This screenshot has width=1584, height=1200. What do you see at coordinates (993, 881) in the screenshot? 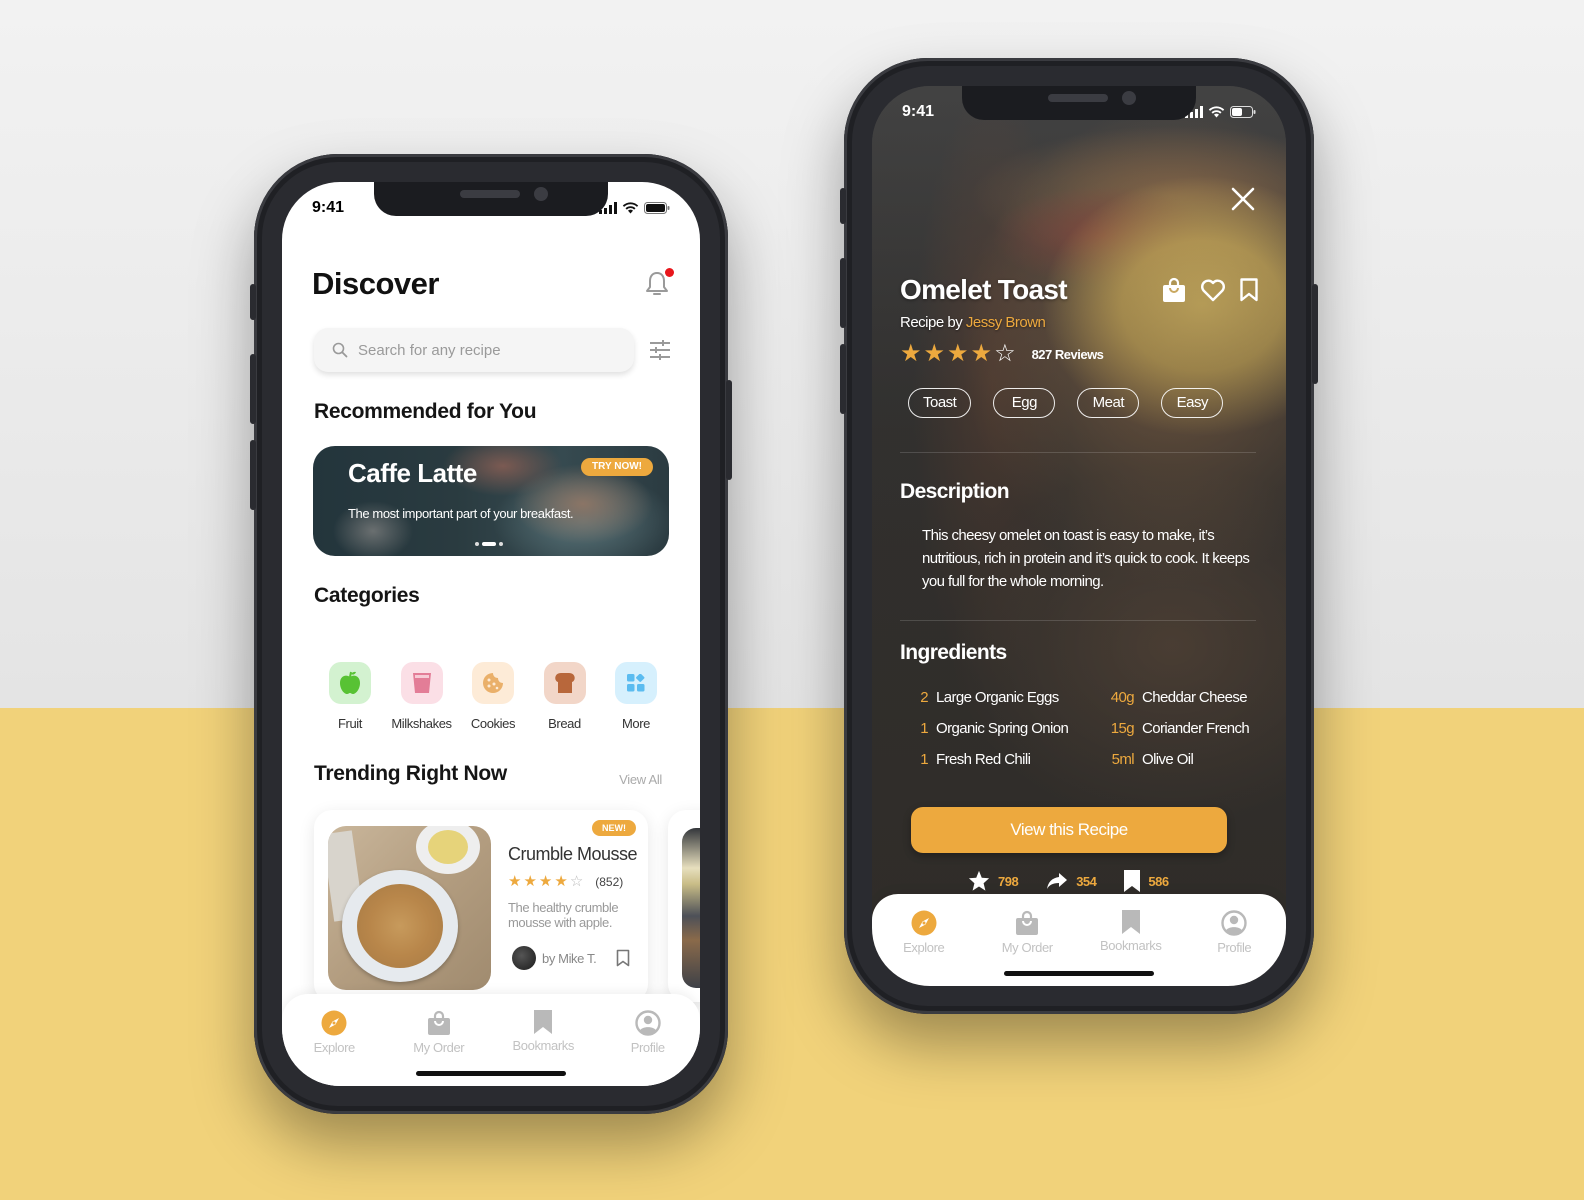
I see `stat-likes: 798` at bounding box center [993, 881].